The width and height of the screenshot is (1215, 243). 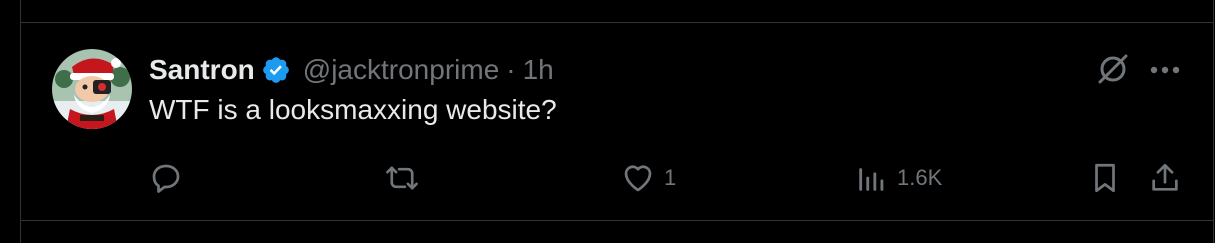 I want to click on like-button: 1, so click(x=648, y=178).